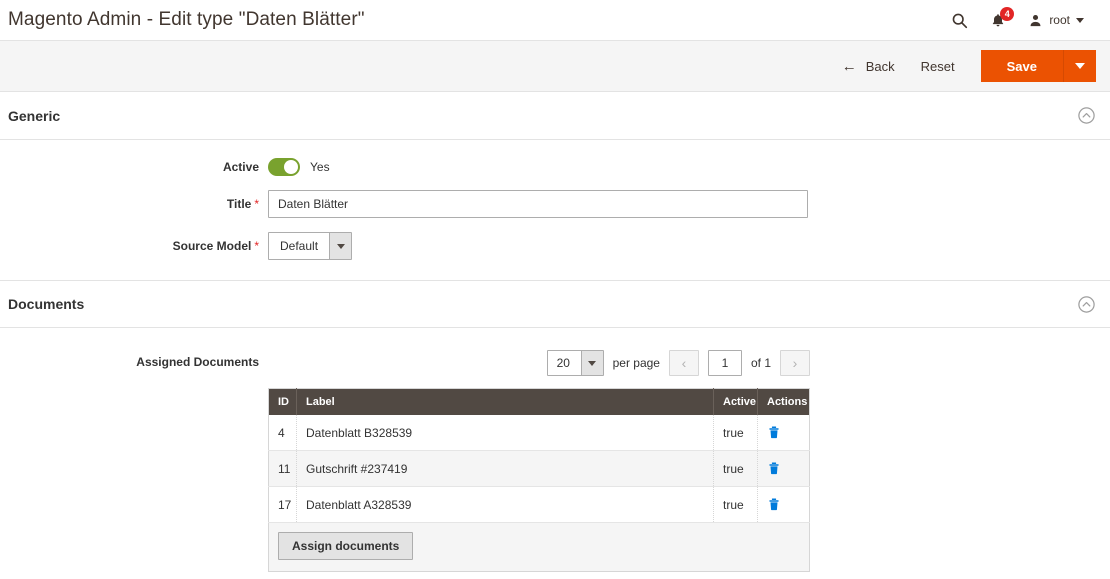 The height and width of the screenshot is (579, 1110). I want to click on table-row: 17 Datenblatt A328539 true, so click(539, 504).